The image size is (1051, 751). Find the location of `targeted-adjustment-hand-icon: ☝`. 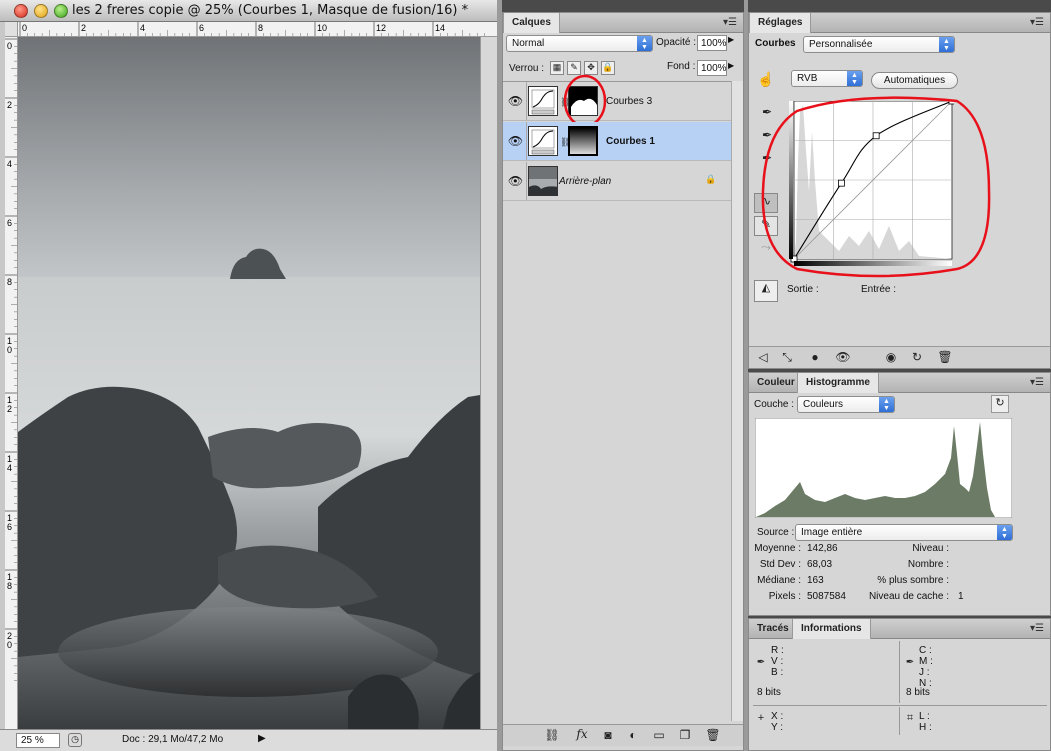

targeted-adjustment-hand-icon: ☝ is located at coordinates (766, 79).